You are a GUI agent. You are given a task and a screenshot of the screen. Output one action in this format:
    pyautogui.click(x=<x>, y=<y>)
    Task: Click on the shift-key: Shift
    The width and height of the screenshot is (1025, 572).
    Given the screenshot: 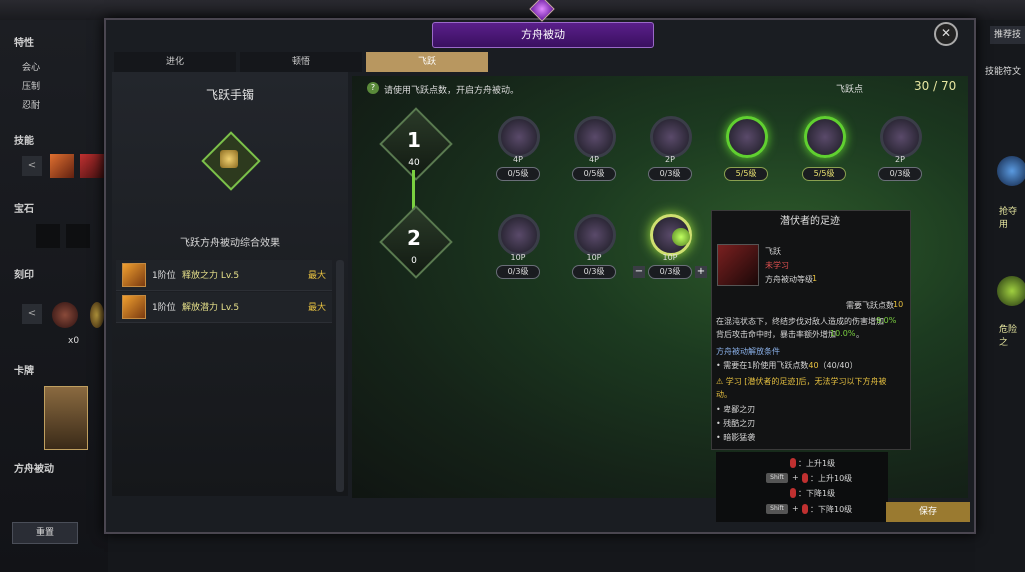 What is the action you would take?
    pyautogui.click(x=777, y=509)
    